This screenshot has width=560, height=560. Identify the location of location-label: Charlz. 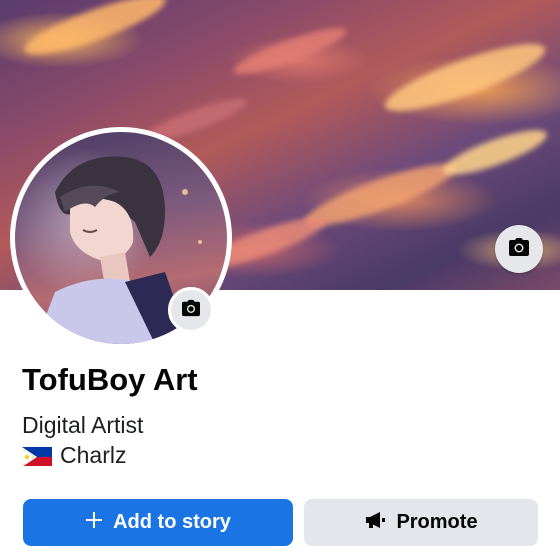
(93, 455).